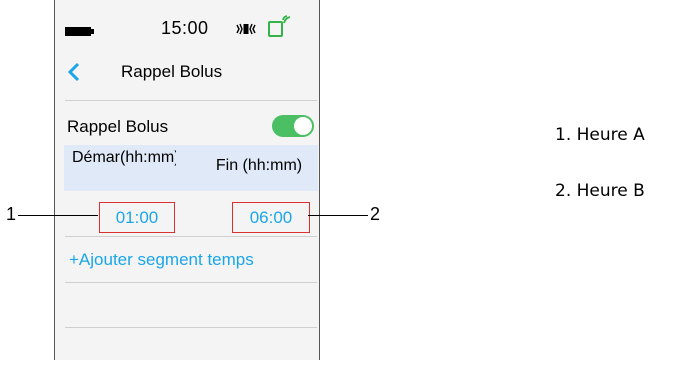 The width and height of the screenshot is (678, 370). What do you see at coordinates (79, 31) in the screenshot?
I see `battery-icon` at bounding box center [79, 31].